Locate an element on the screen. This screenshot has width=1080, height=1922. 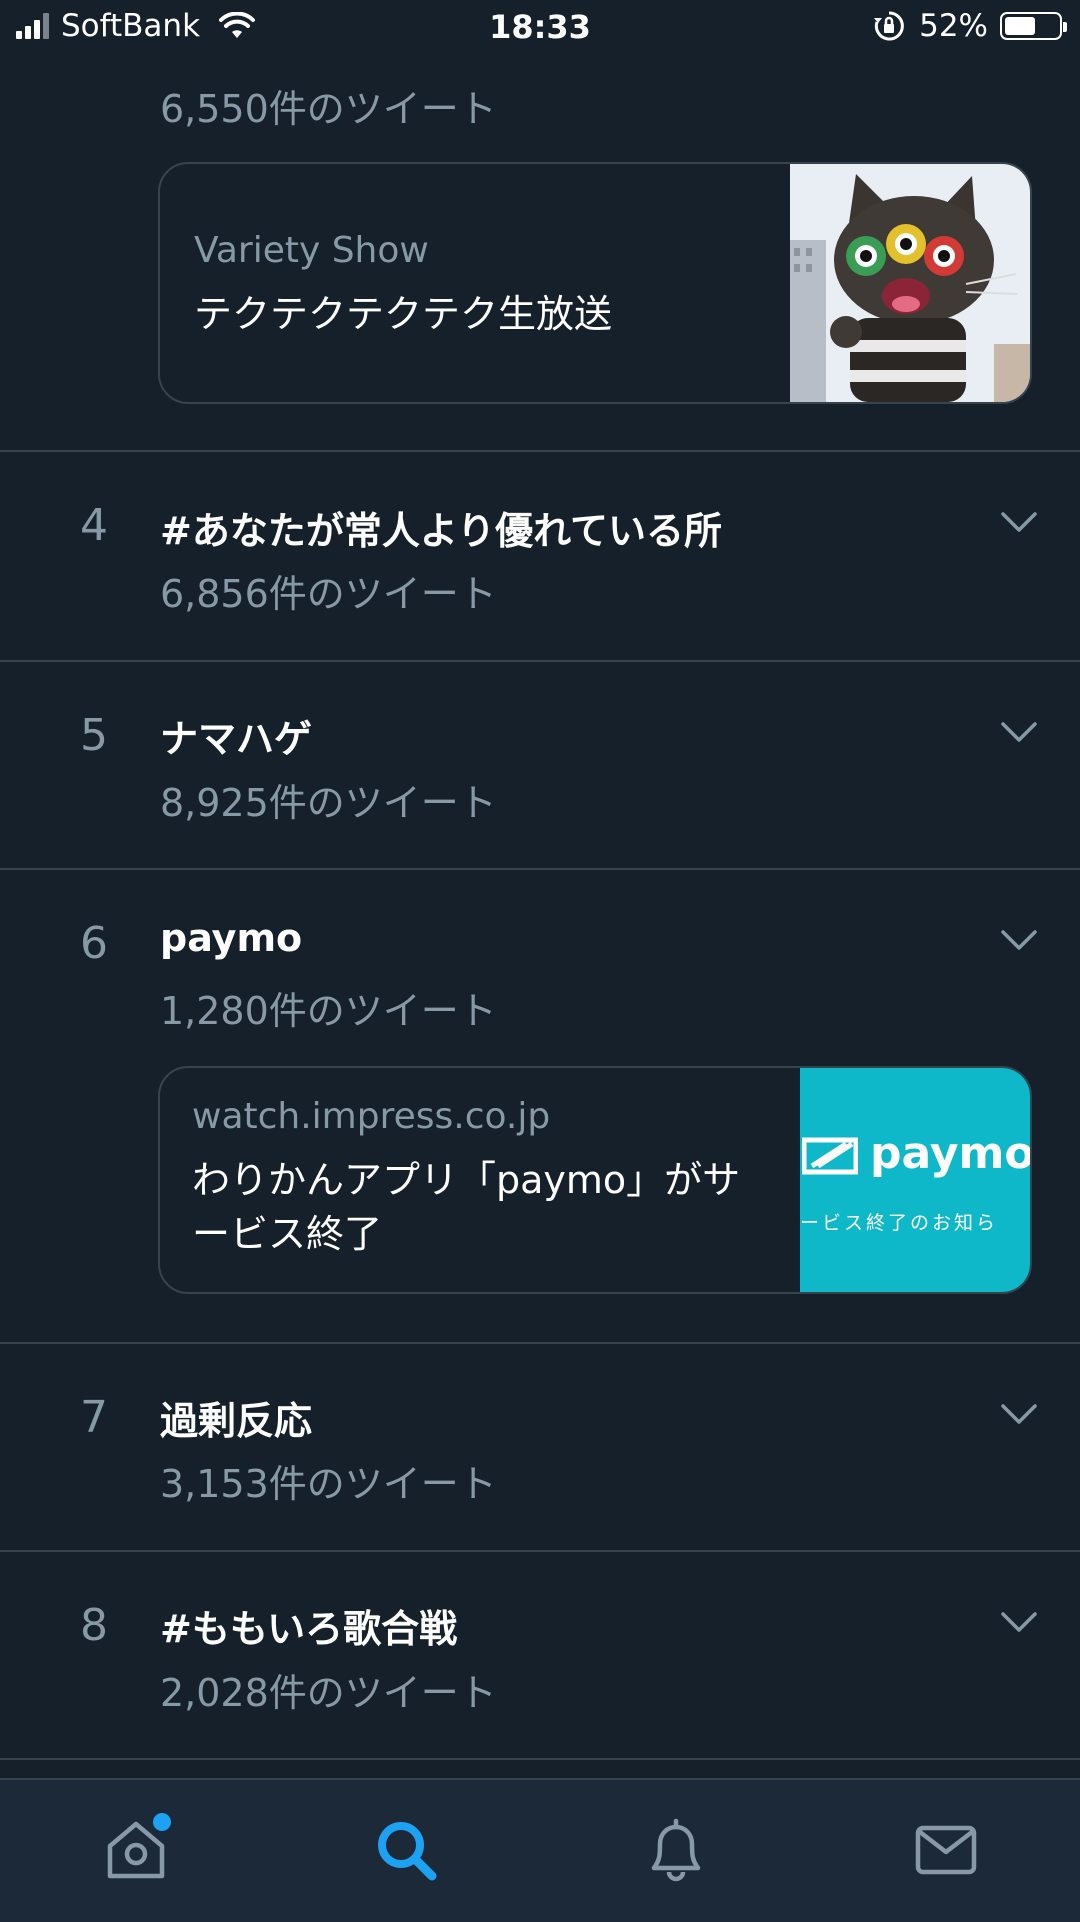
orientation-lock-icon is located at coordinates (889, 26).